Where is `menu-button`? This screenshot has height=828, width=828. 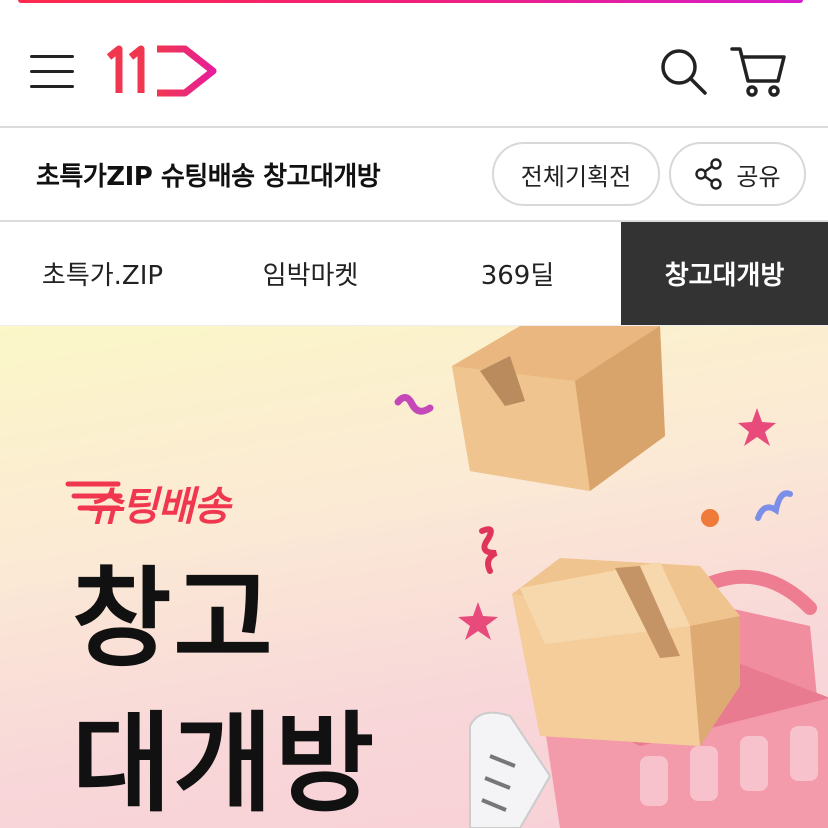
menu-button is located at coordinates (52, 71).